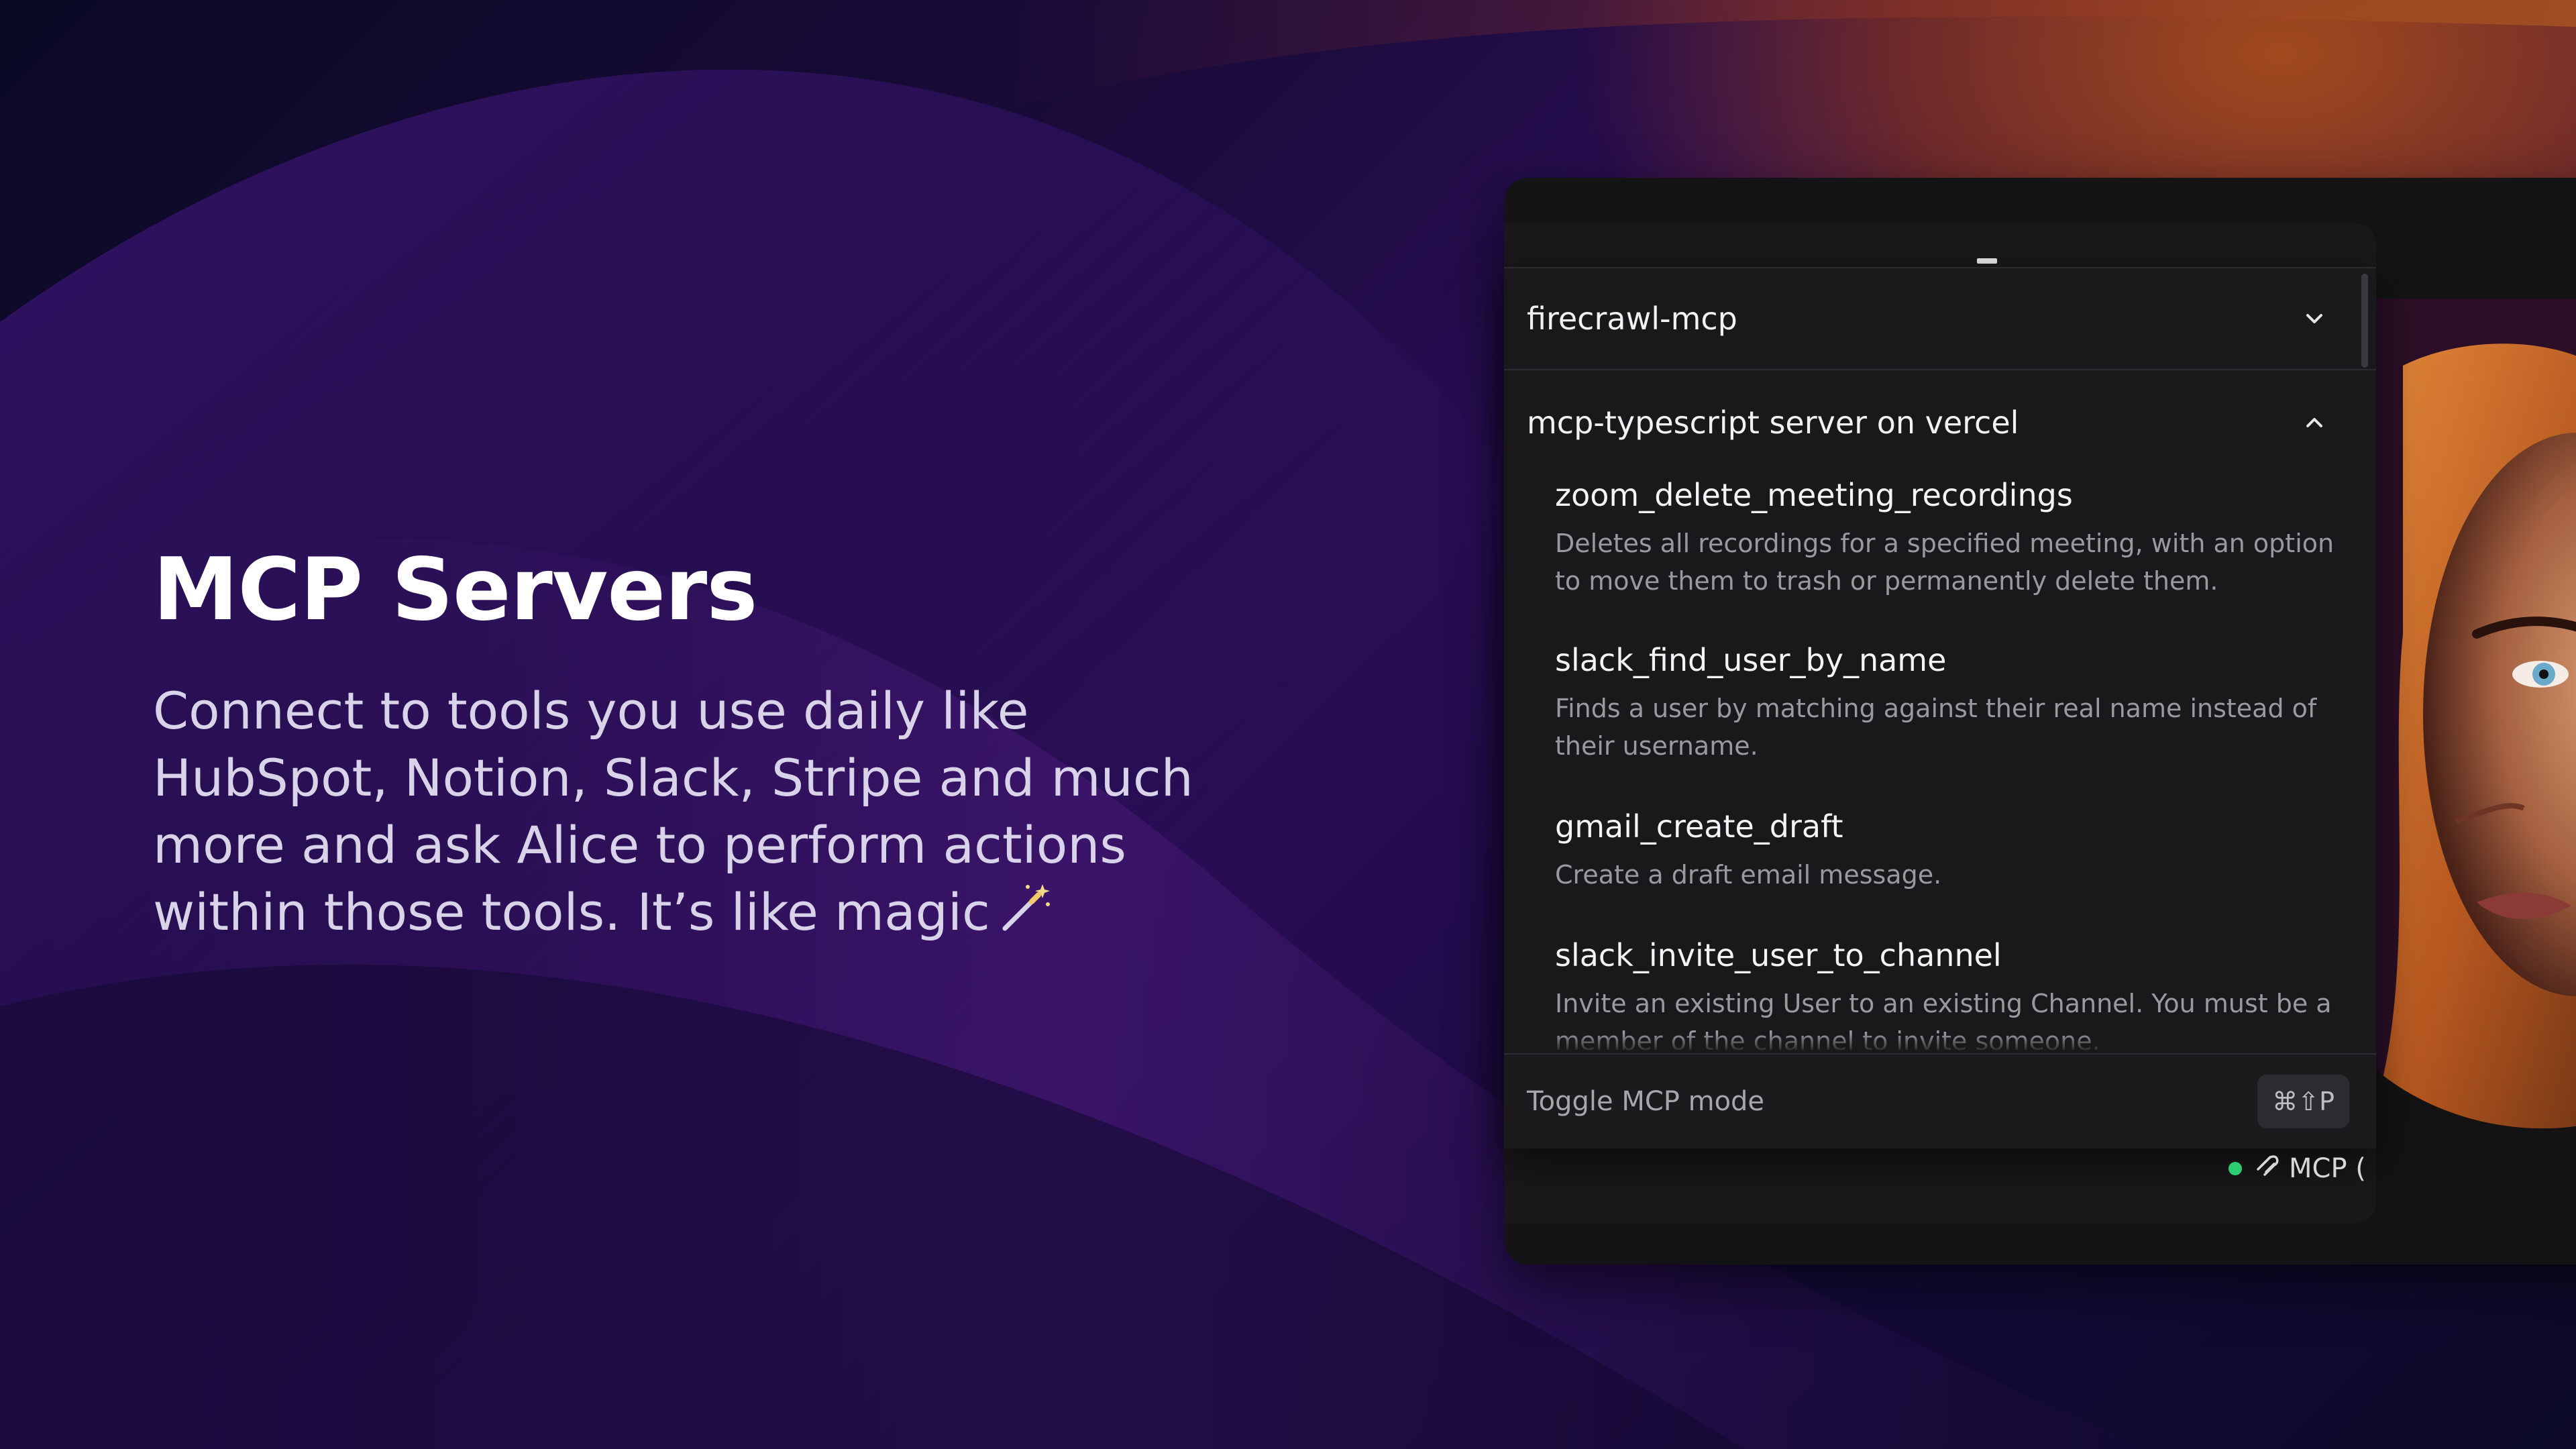 This screenshot has height=1449, width=2576. What do you see at coordinates (1940, 1043) in the screenshot?
I see `list-fade` at bounding box center [1940, 1043].